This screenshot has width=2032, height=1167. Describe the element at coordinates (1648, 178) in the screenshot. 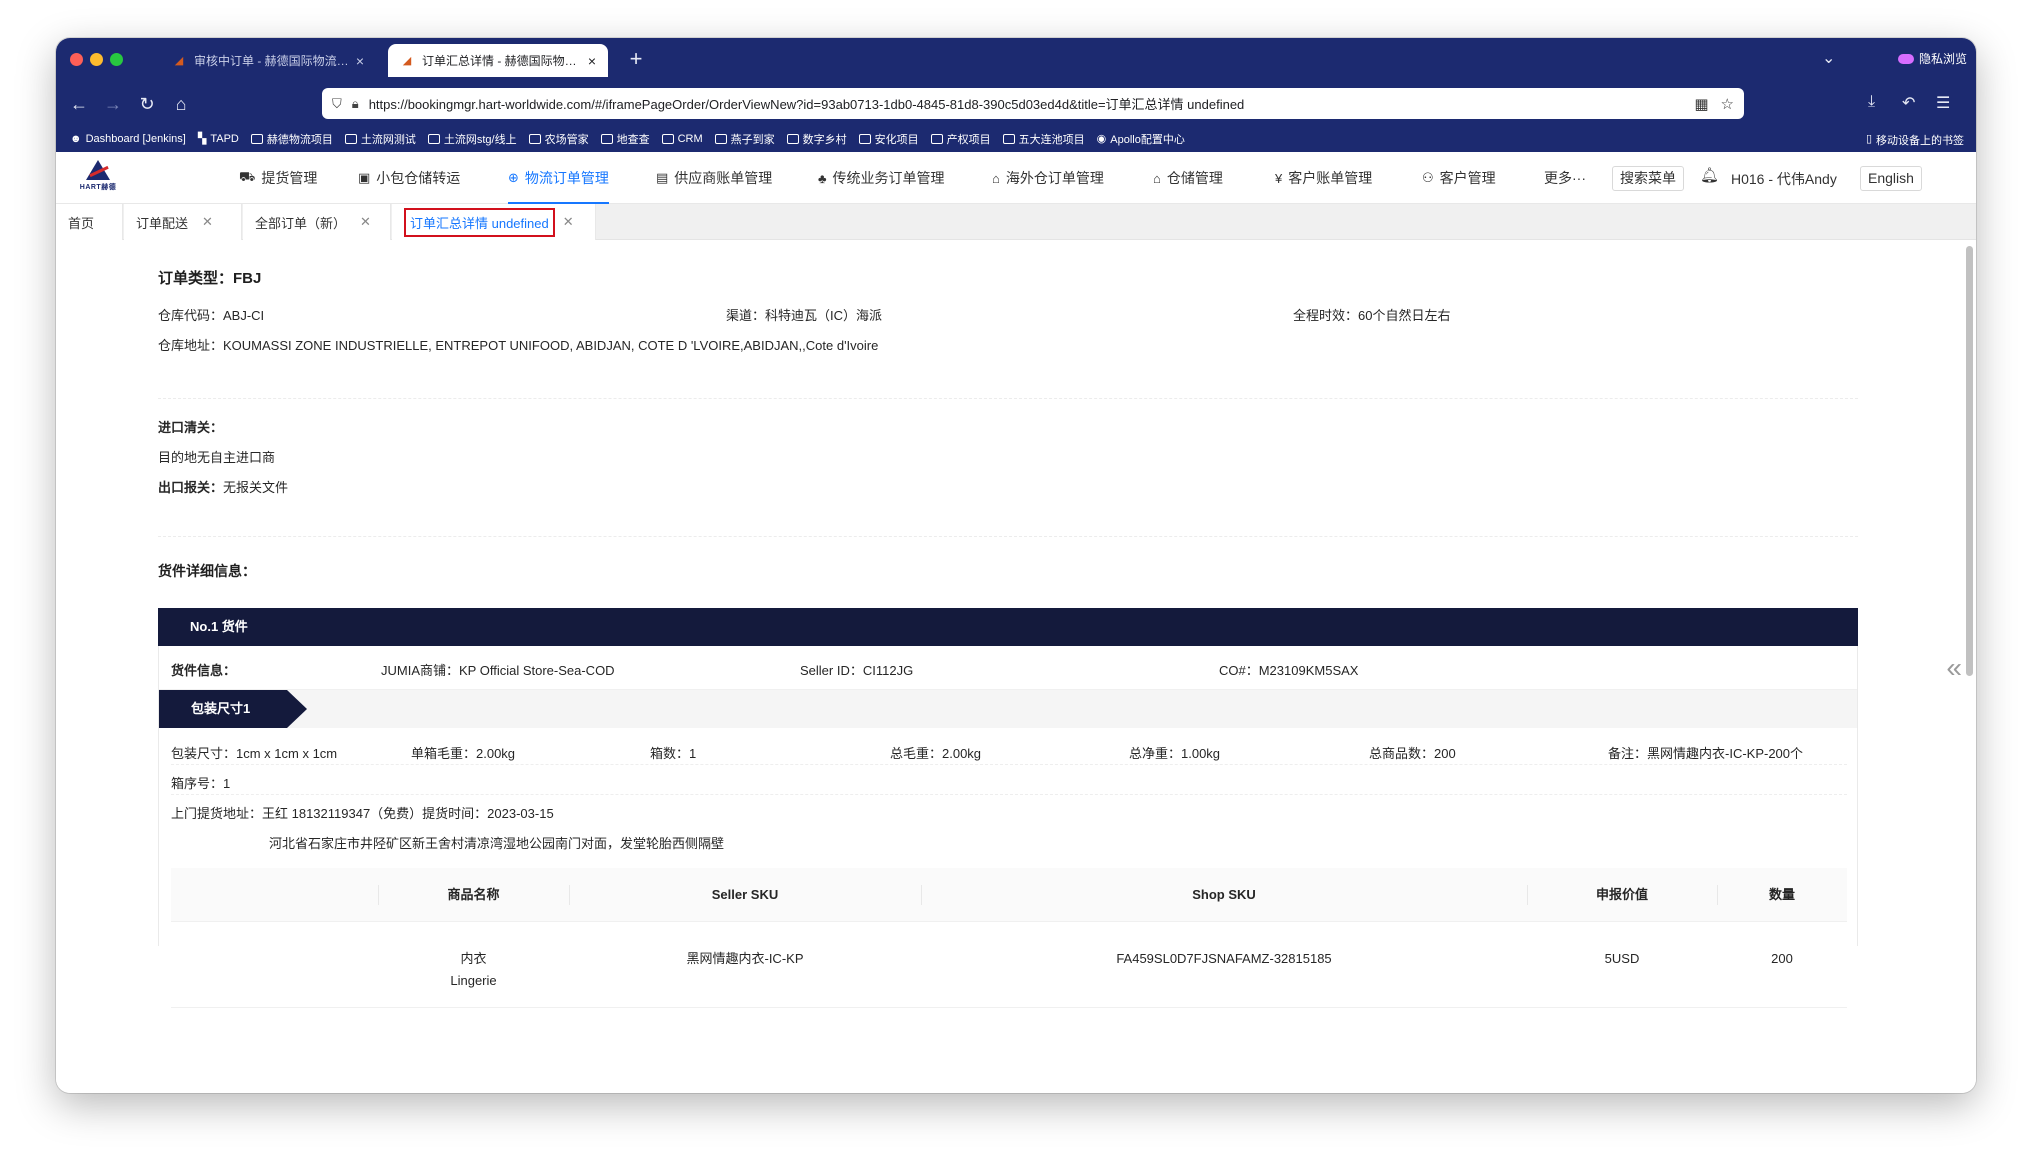

I see `search-menu-button: 搜索菜单` at that location.